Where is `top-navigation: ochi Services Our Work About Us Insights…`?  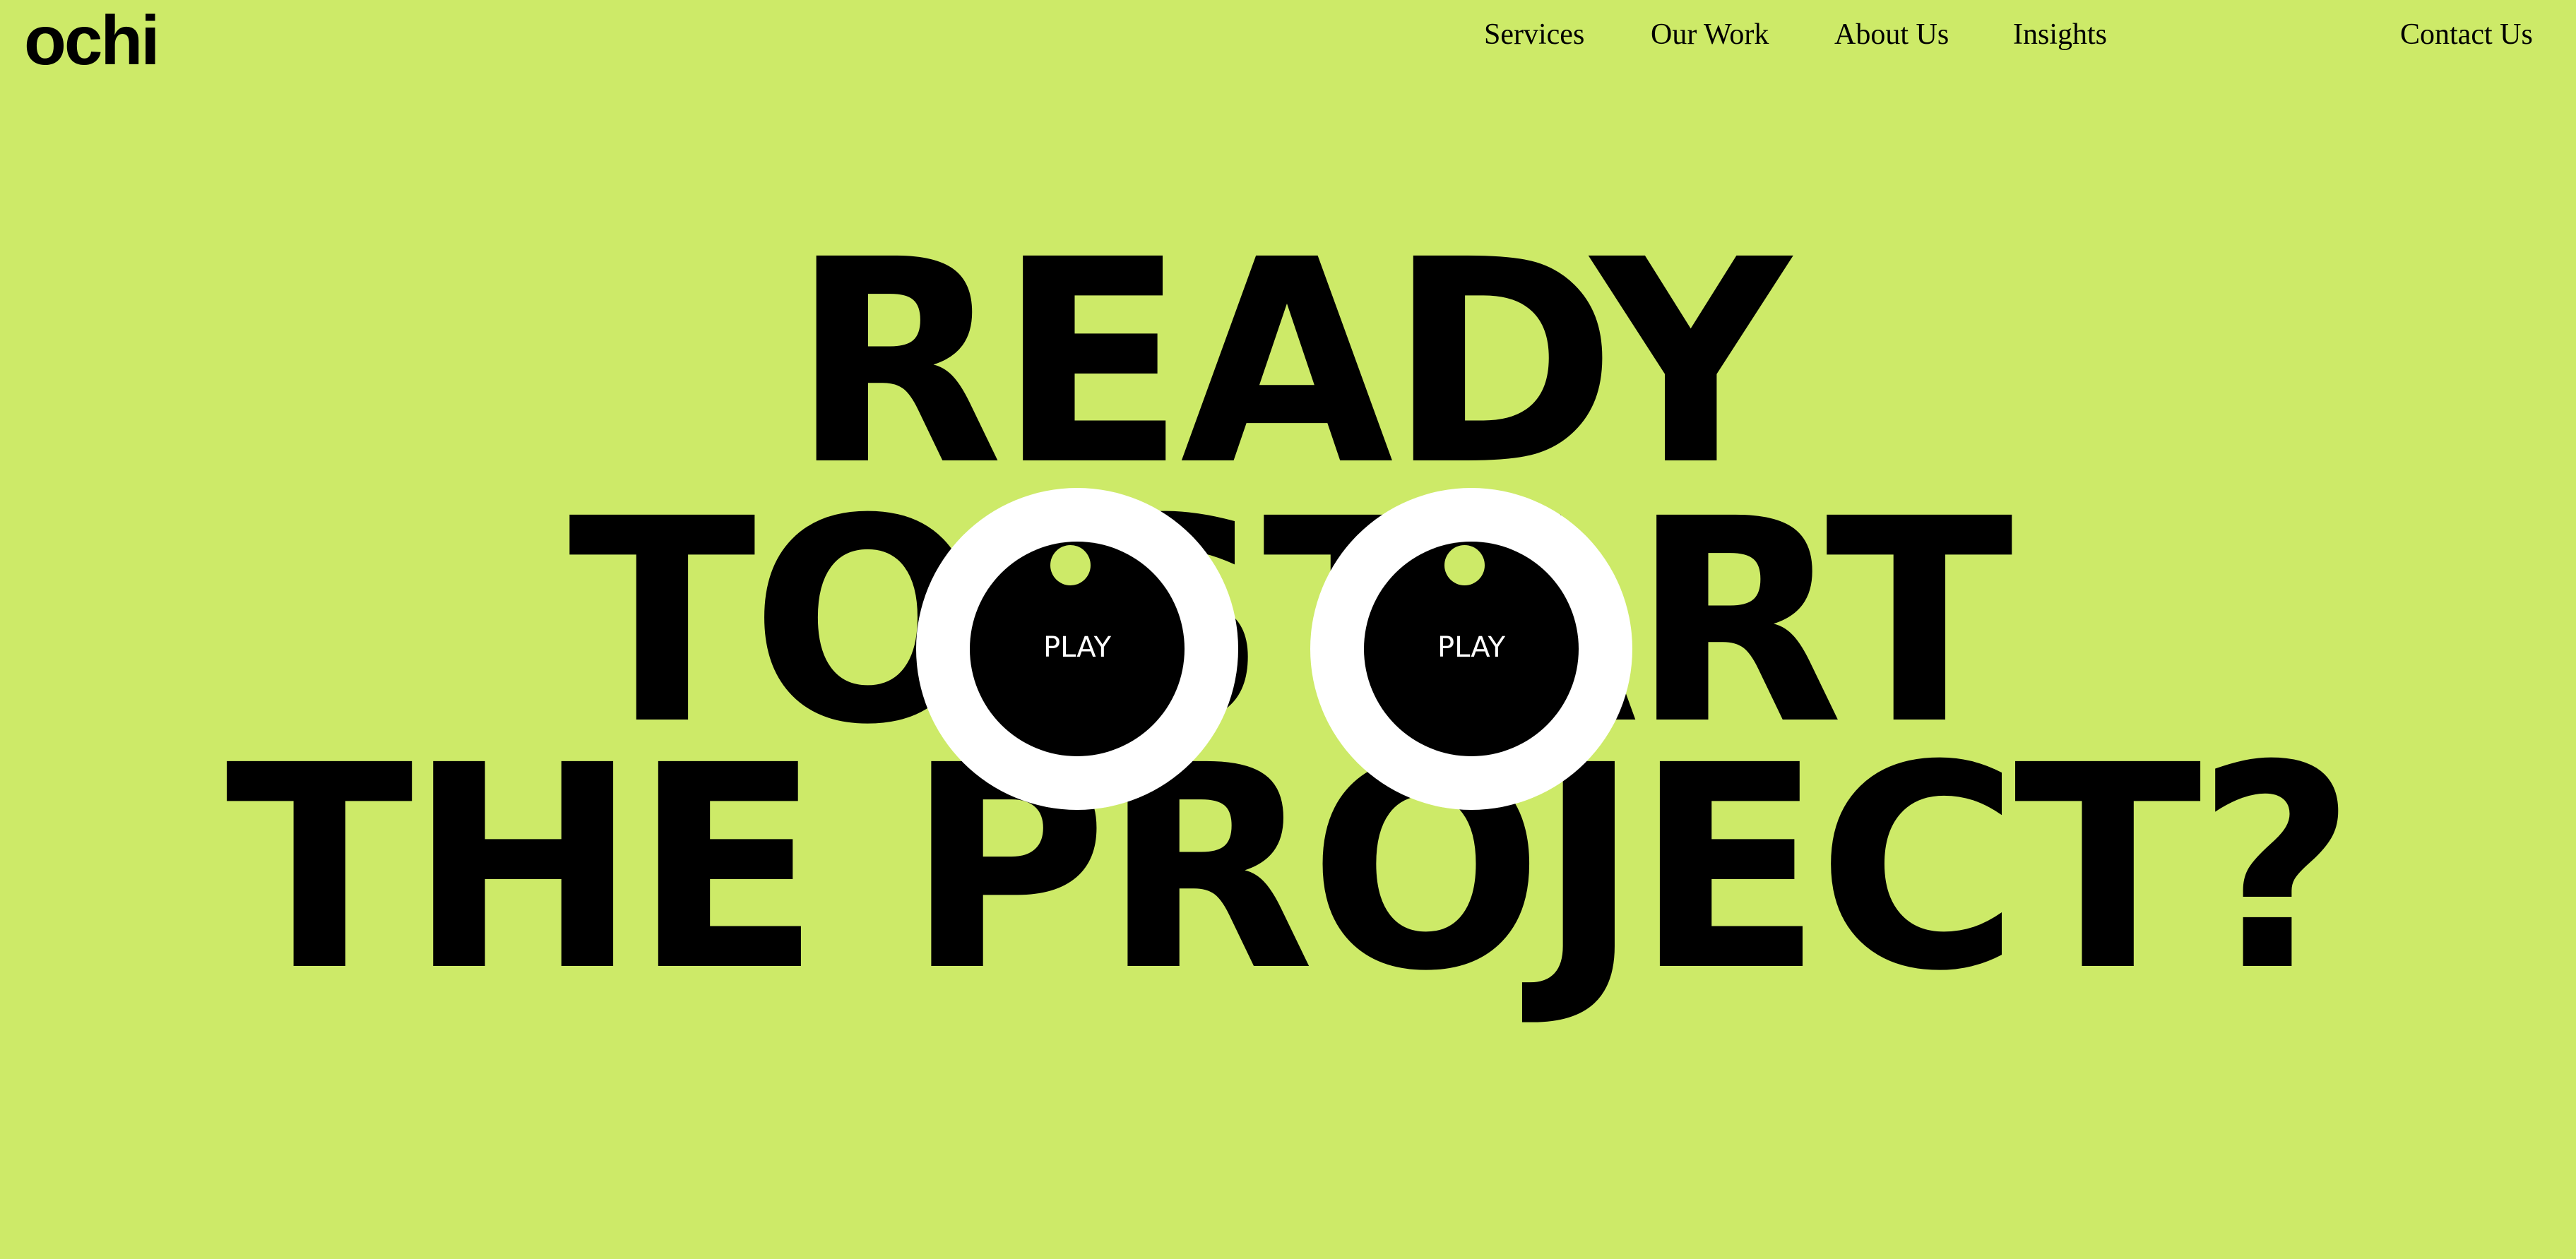
top-navigation: ochi Services Our Work About Us Insights… is located at coordinates (1288, 39).